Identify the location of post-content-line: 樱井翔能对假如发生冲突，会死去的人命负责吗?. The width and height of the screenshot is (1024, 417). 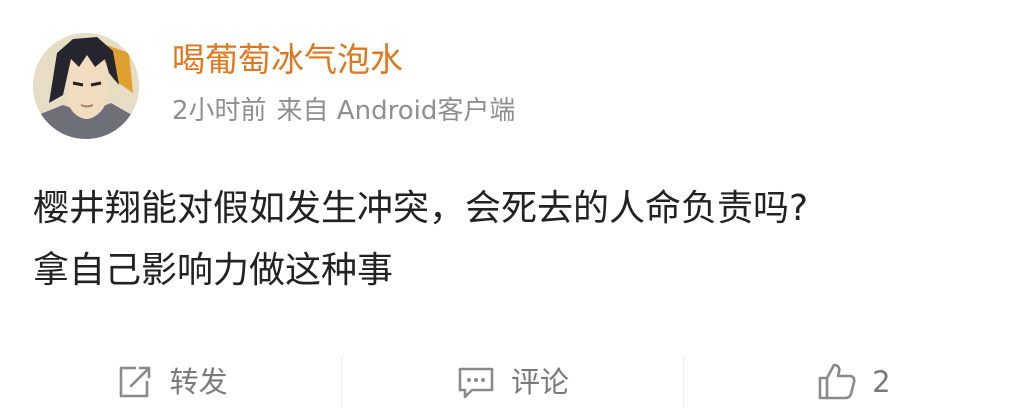
(421, 208).